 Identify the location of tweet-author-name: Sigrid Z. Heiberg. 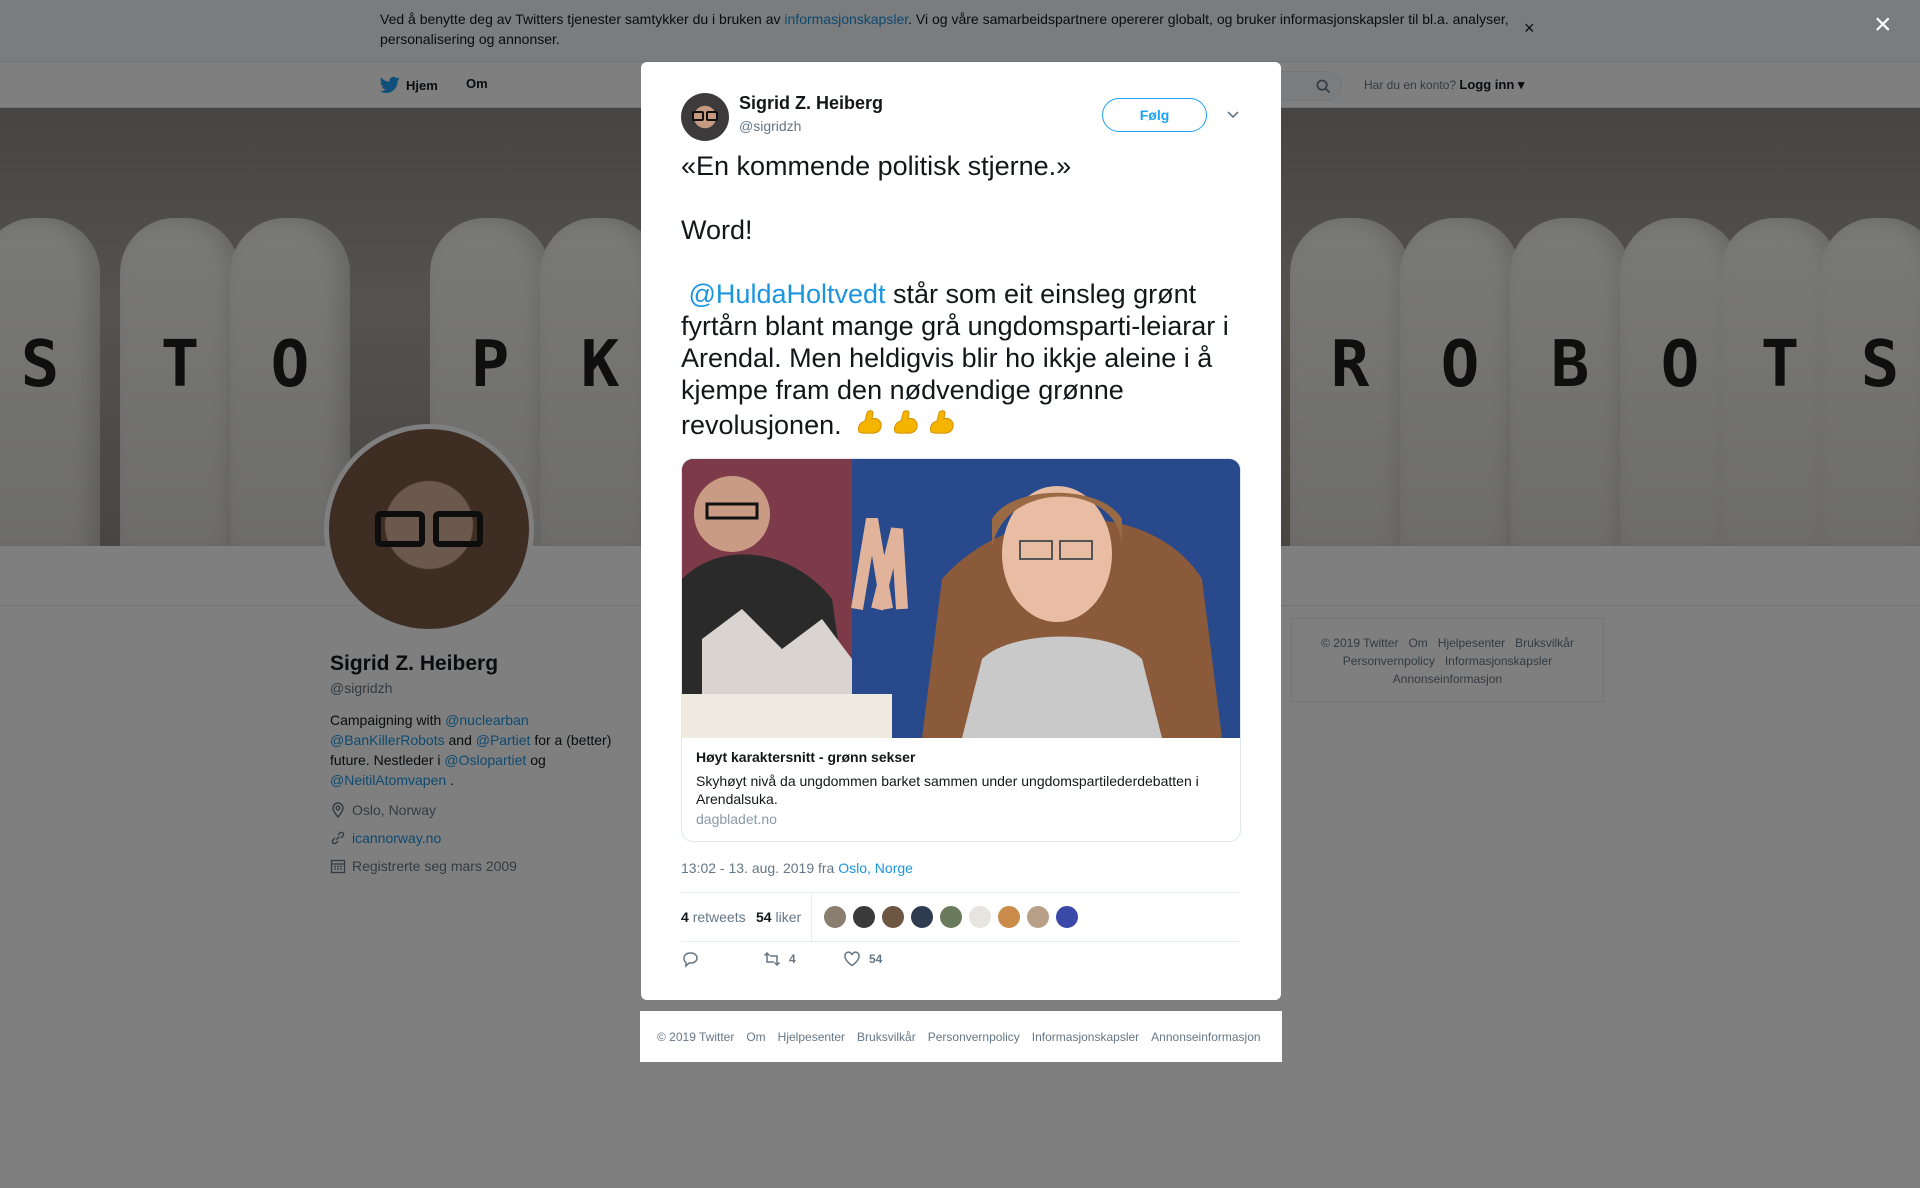
(811, 103).